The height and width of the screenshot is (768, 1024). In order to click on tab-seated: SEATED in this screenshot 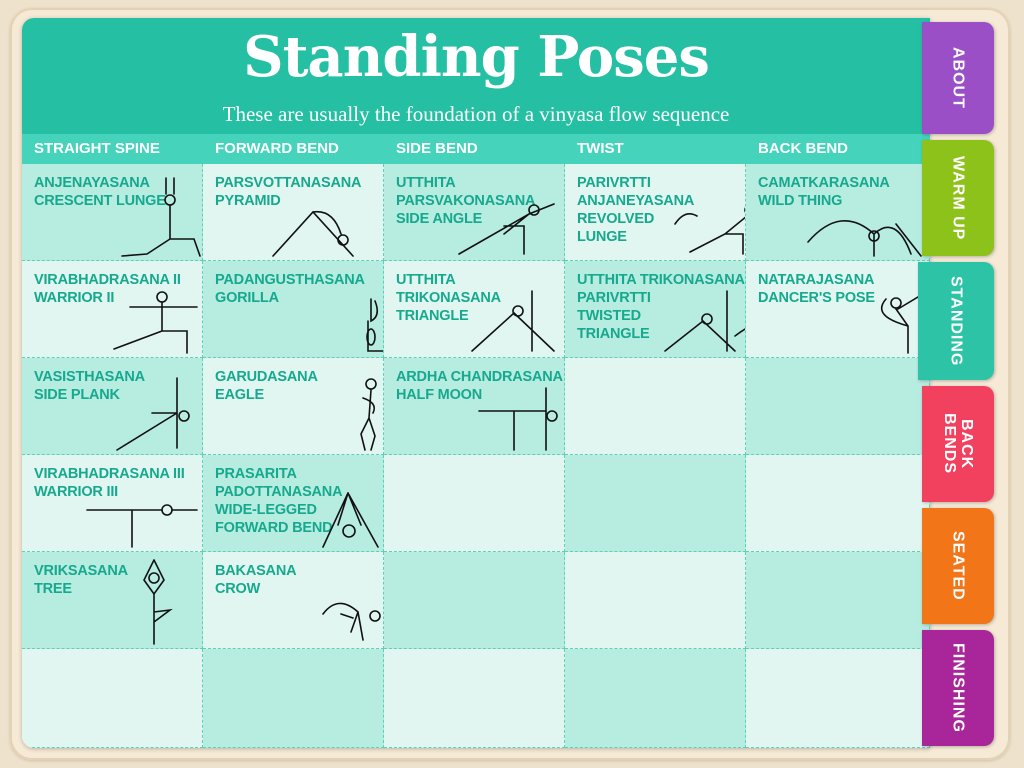, I will do `click(958, 566)`.